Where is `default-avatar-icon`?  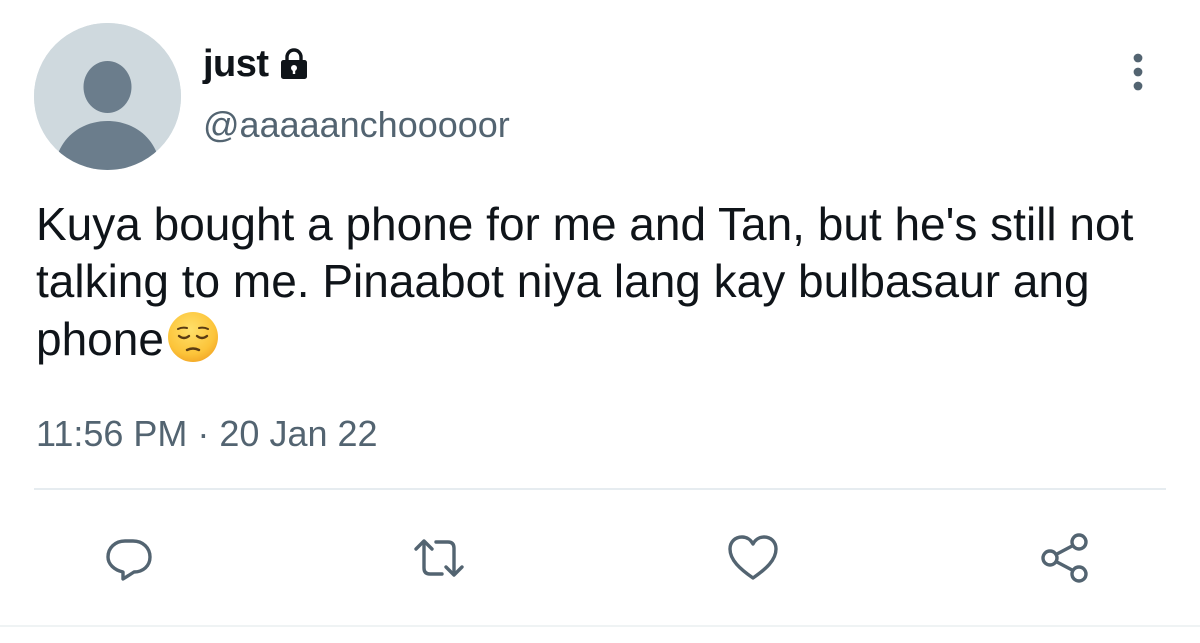 default-avatar-icon is located at coordinates (107, 96).